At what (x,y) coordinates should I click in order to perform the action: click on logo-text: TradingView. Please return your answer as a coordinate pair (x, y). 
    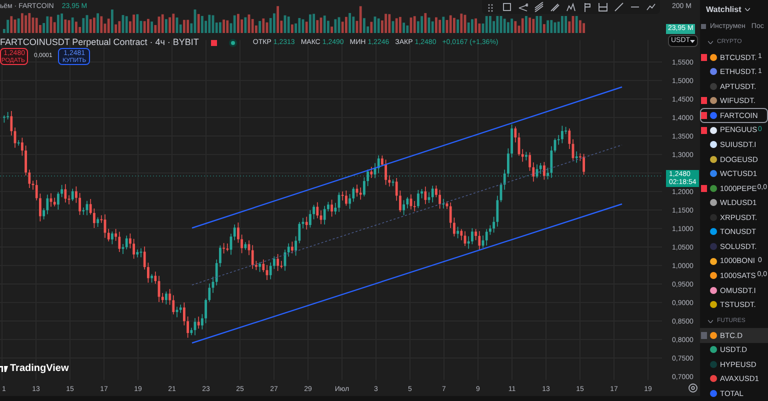
    Looking at the image, I should click on (39, 369).